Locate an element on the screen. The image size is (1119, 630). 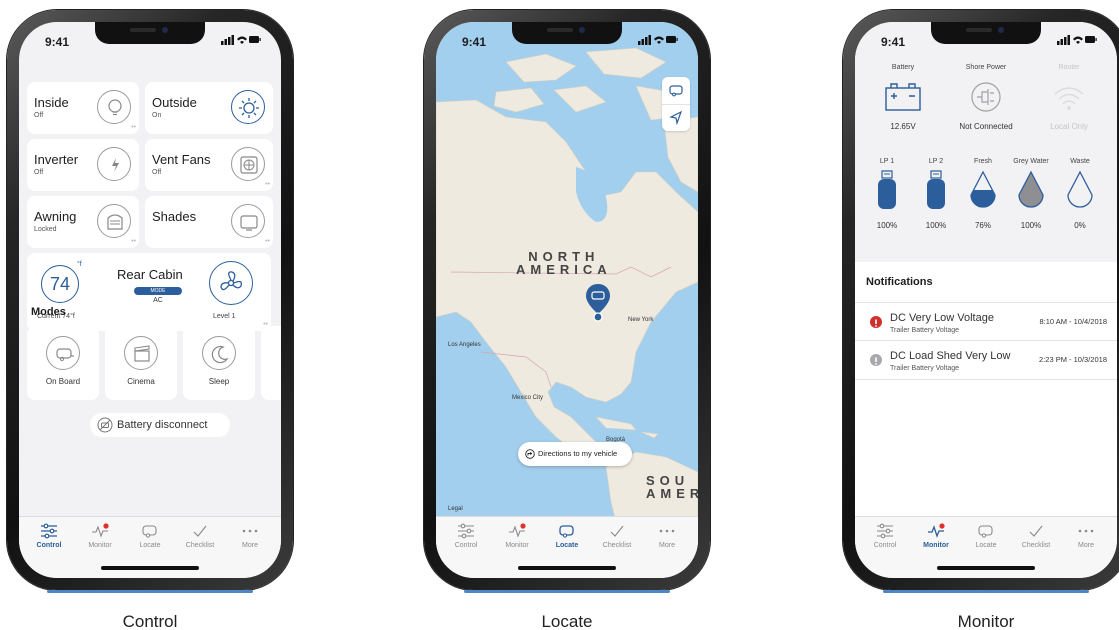
directions-button: Directions to my vehicle is located at coordinates (575, 454).